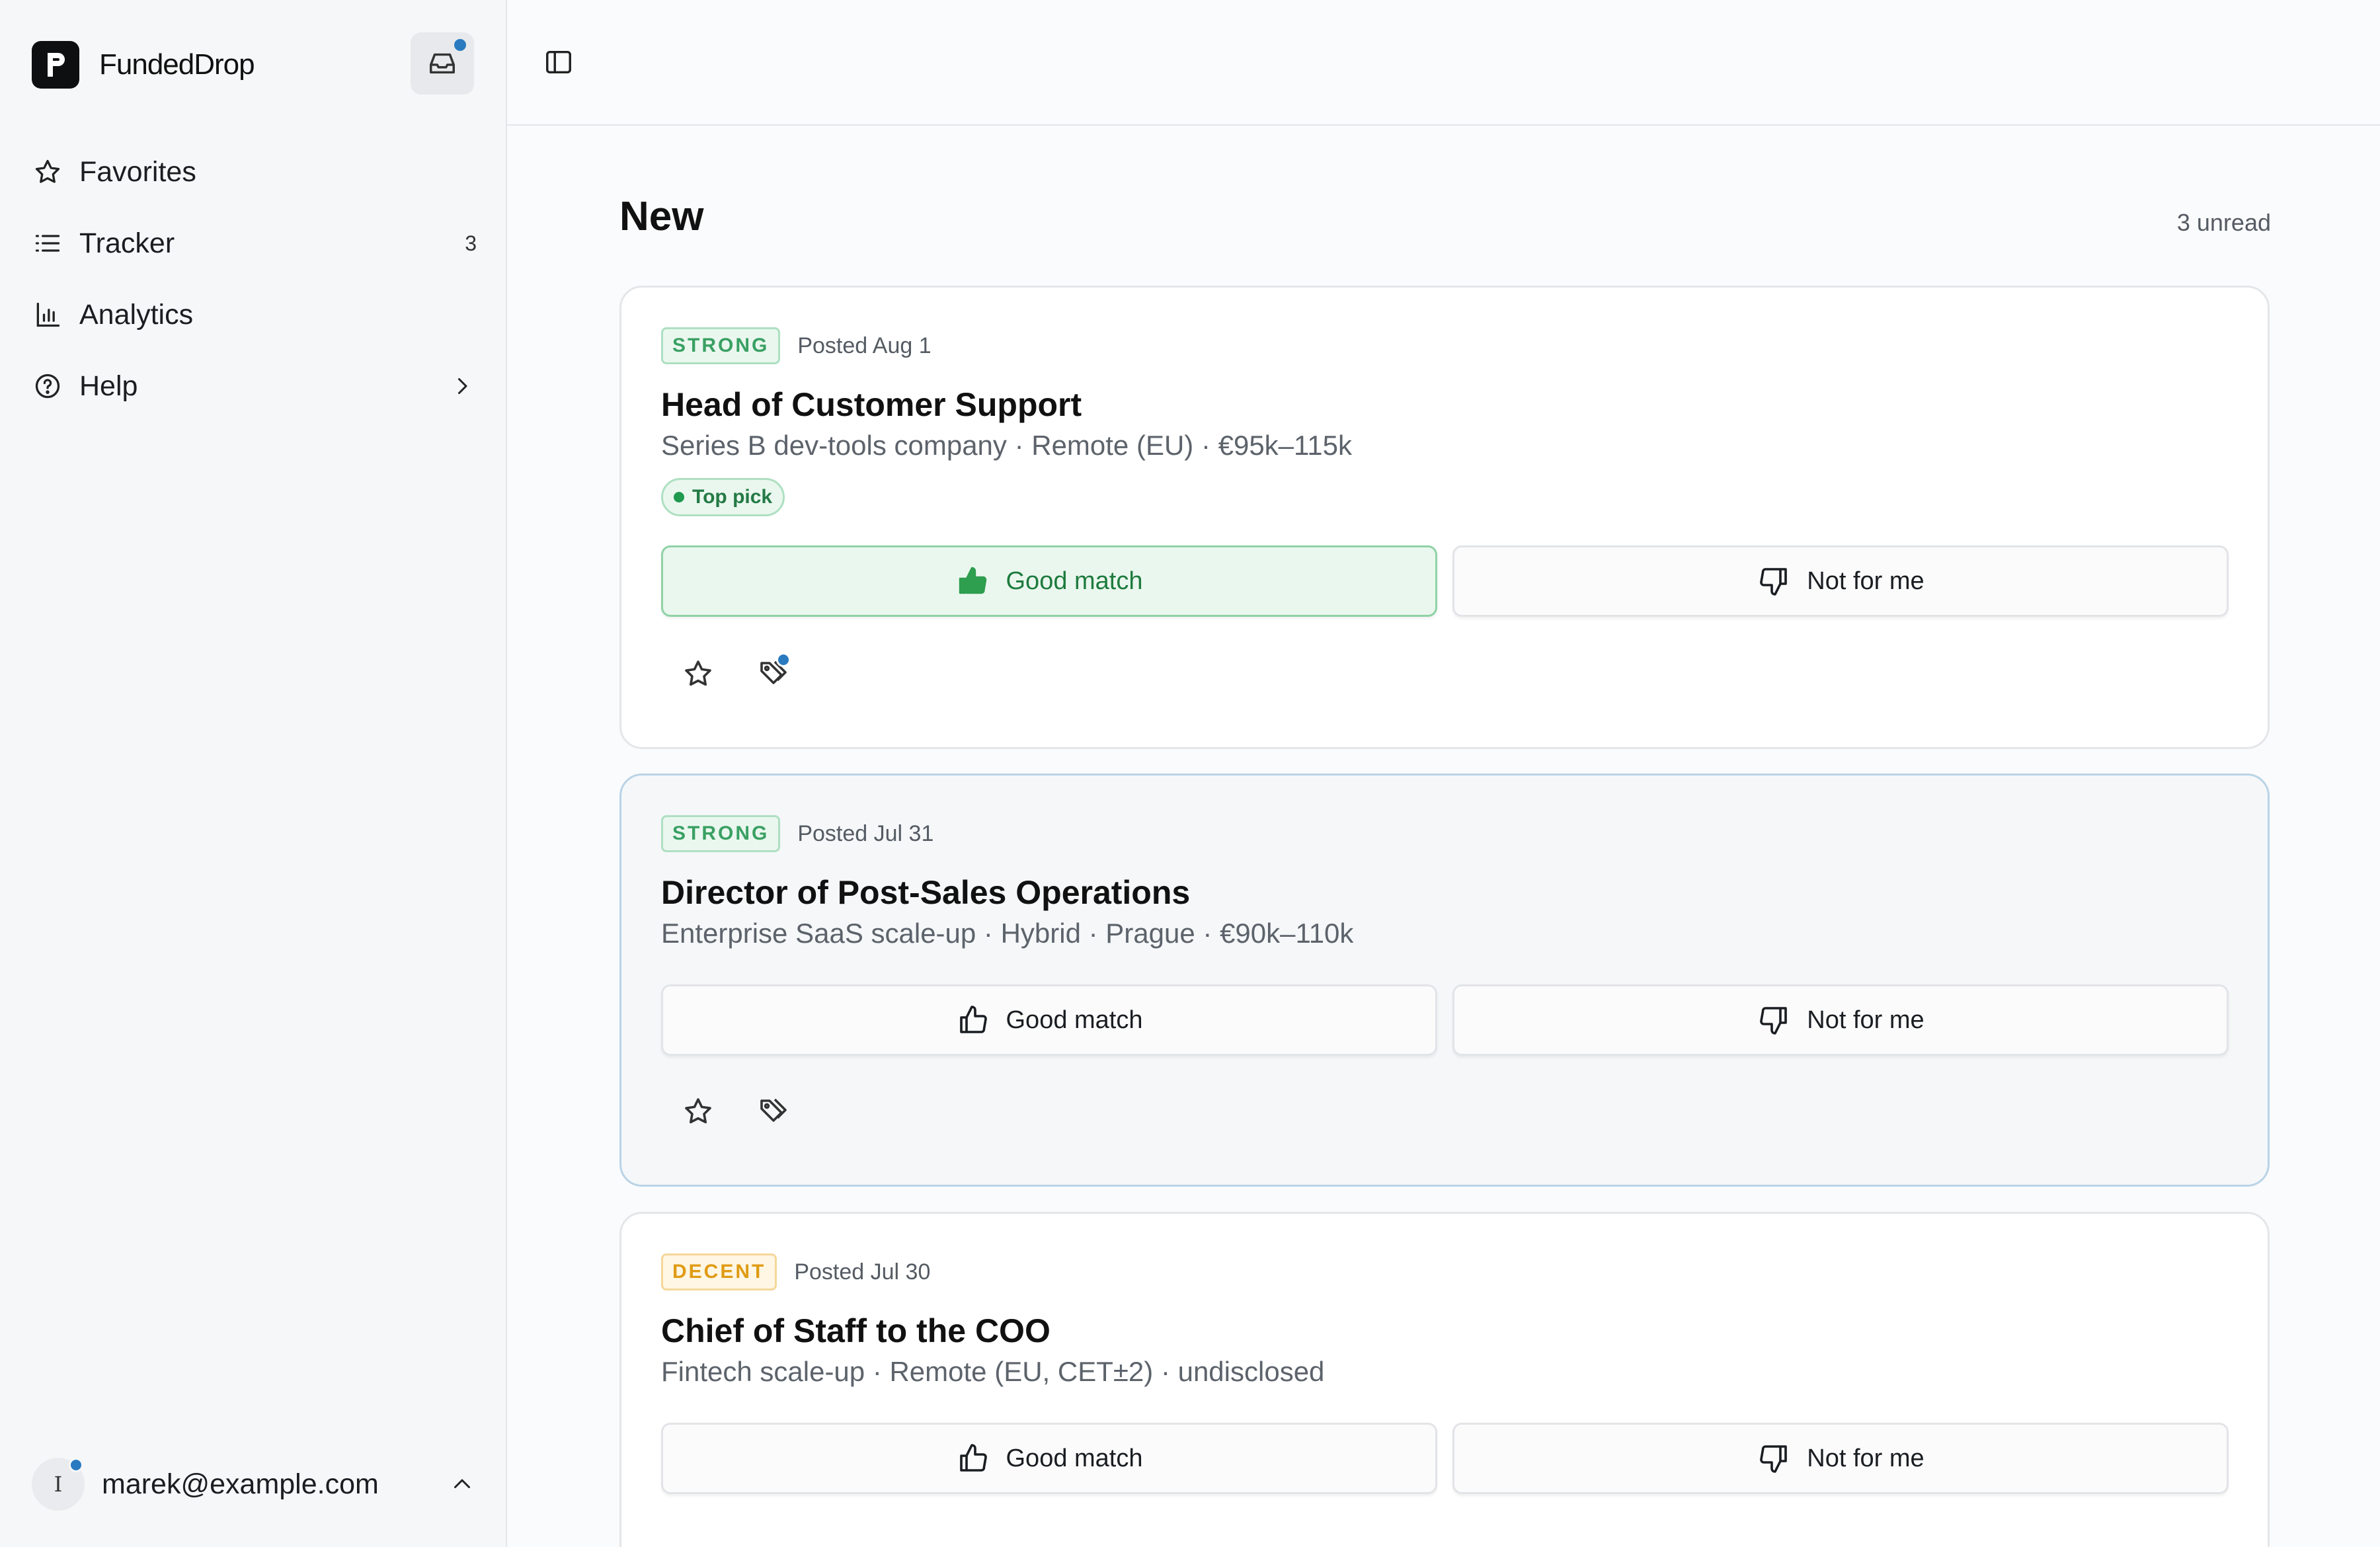 The height and width of the screenshot is (1547, 2380). I want to click on brand-name: FundedDrop, so click(177, 64).